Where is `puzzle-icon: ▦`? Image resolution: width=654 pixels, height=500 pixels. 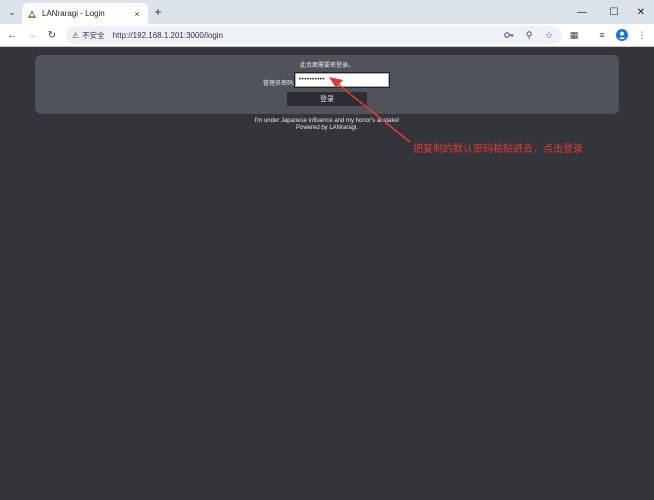
puzzle-icon: ▦ is located at coordinates (574, 34).